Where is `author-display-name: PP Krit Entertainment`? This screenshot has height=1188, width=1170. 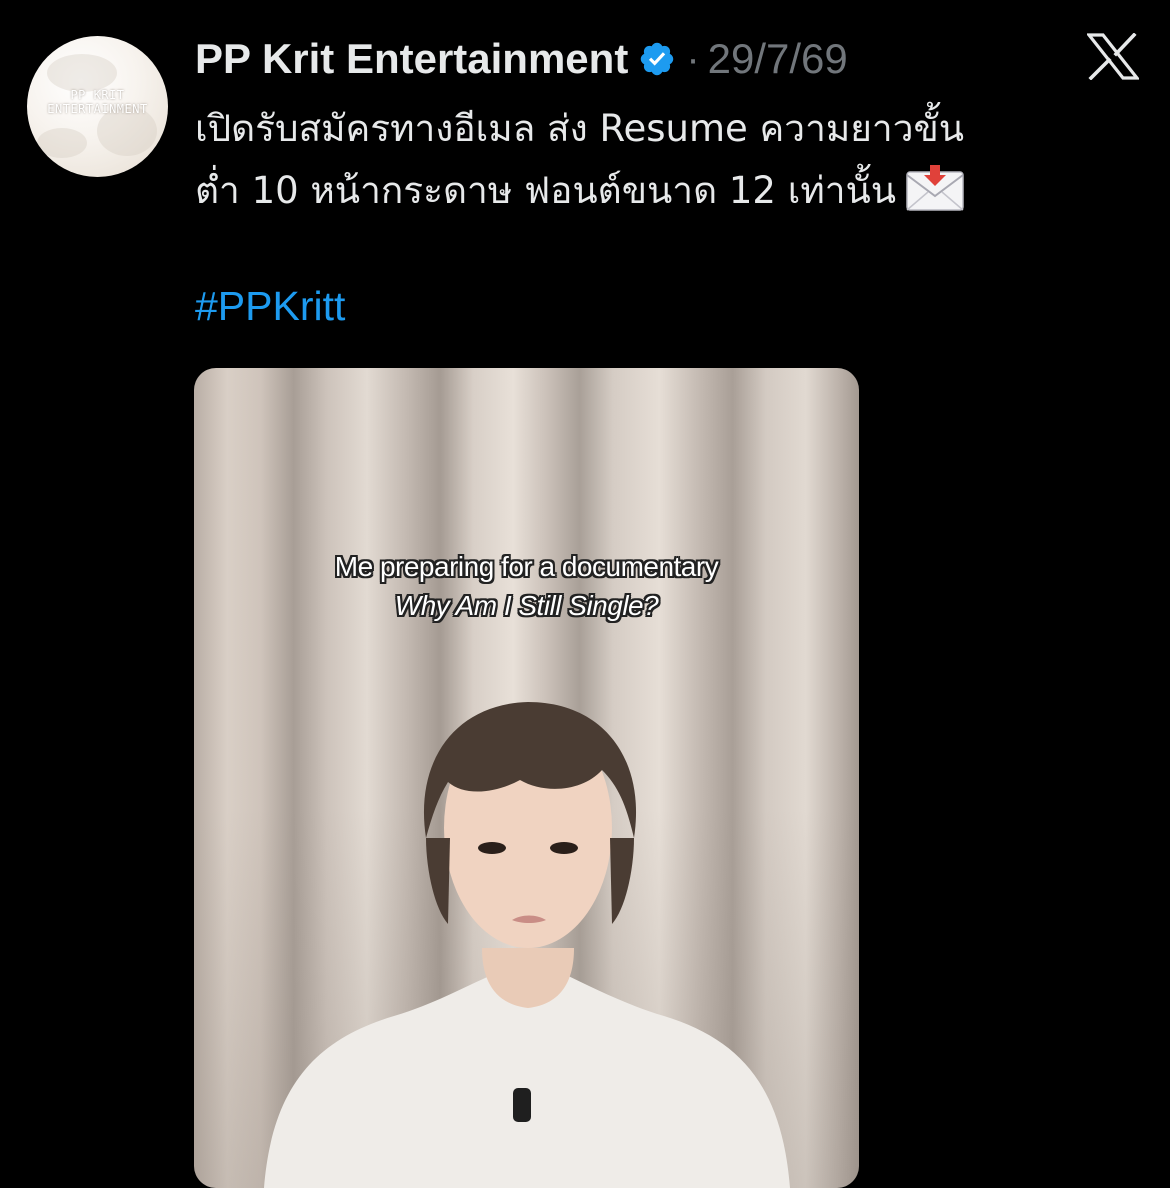 author-display-name: PP Krit Entertainment is located at coordinates (411, 59).